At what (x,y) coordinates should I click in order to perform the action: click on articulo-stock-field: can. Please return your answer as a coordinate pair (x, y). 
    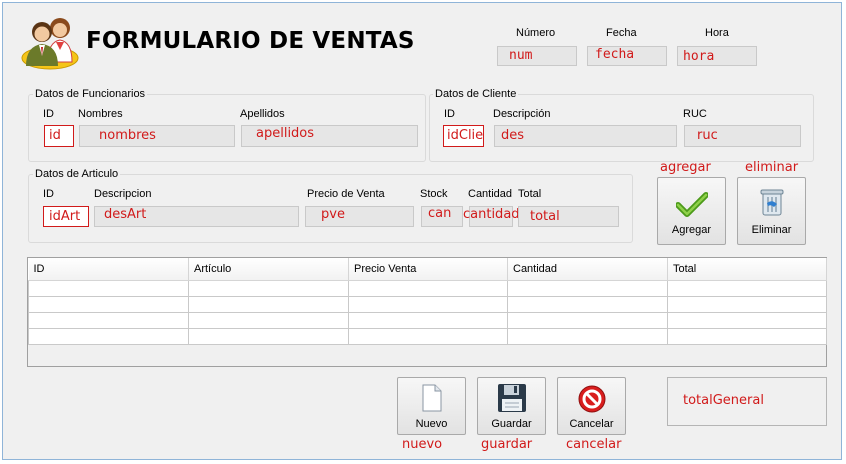
    Looking at the image, I should click on (442, 216).